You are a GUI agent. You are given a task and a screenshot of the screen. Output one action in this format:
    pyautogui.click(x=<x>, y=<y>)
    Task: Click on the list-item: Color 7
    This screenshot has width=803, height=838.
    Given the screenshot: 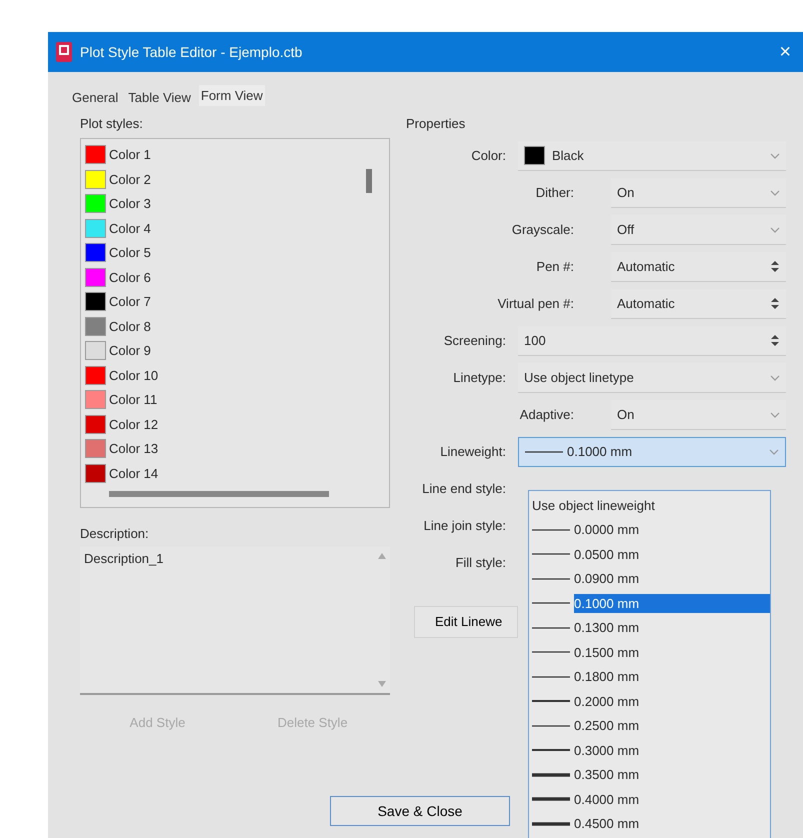 What is the action you would take?
    pyautogui.click(x=235, y=302)
    